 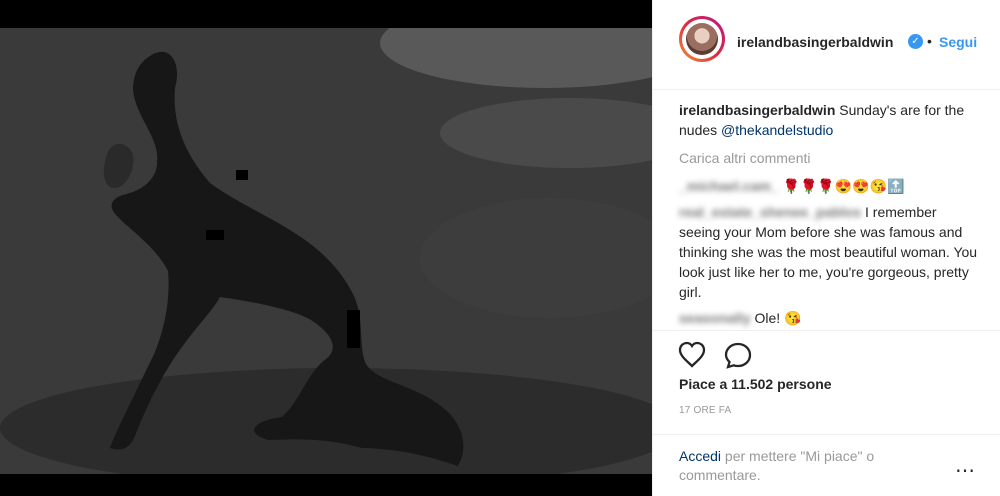 I want to click on follow-button: Segui, so click(x=958, y=42).